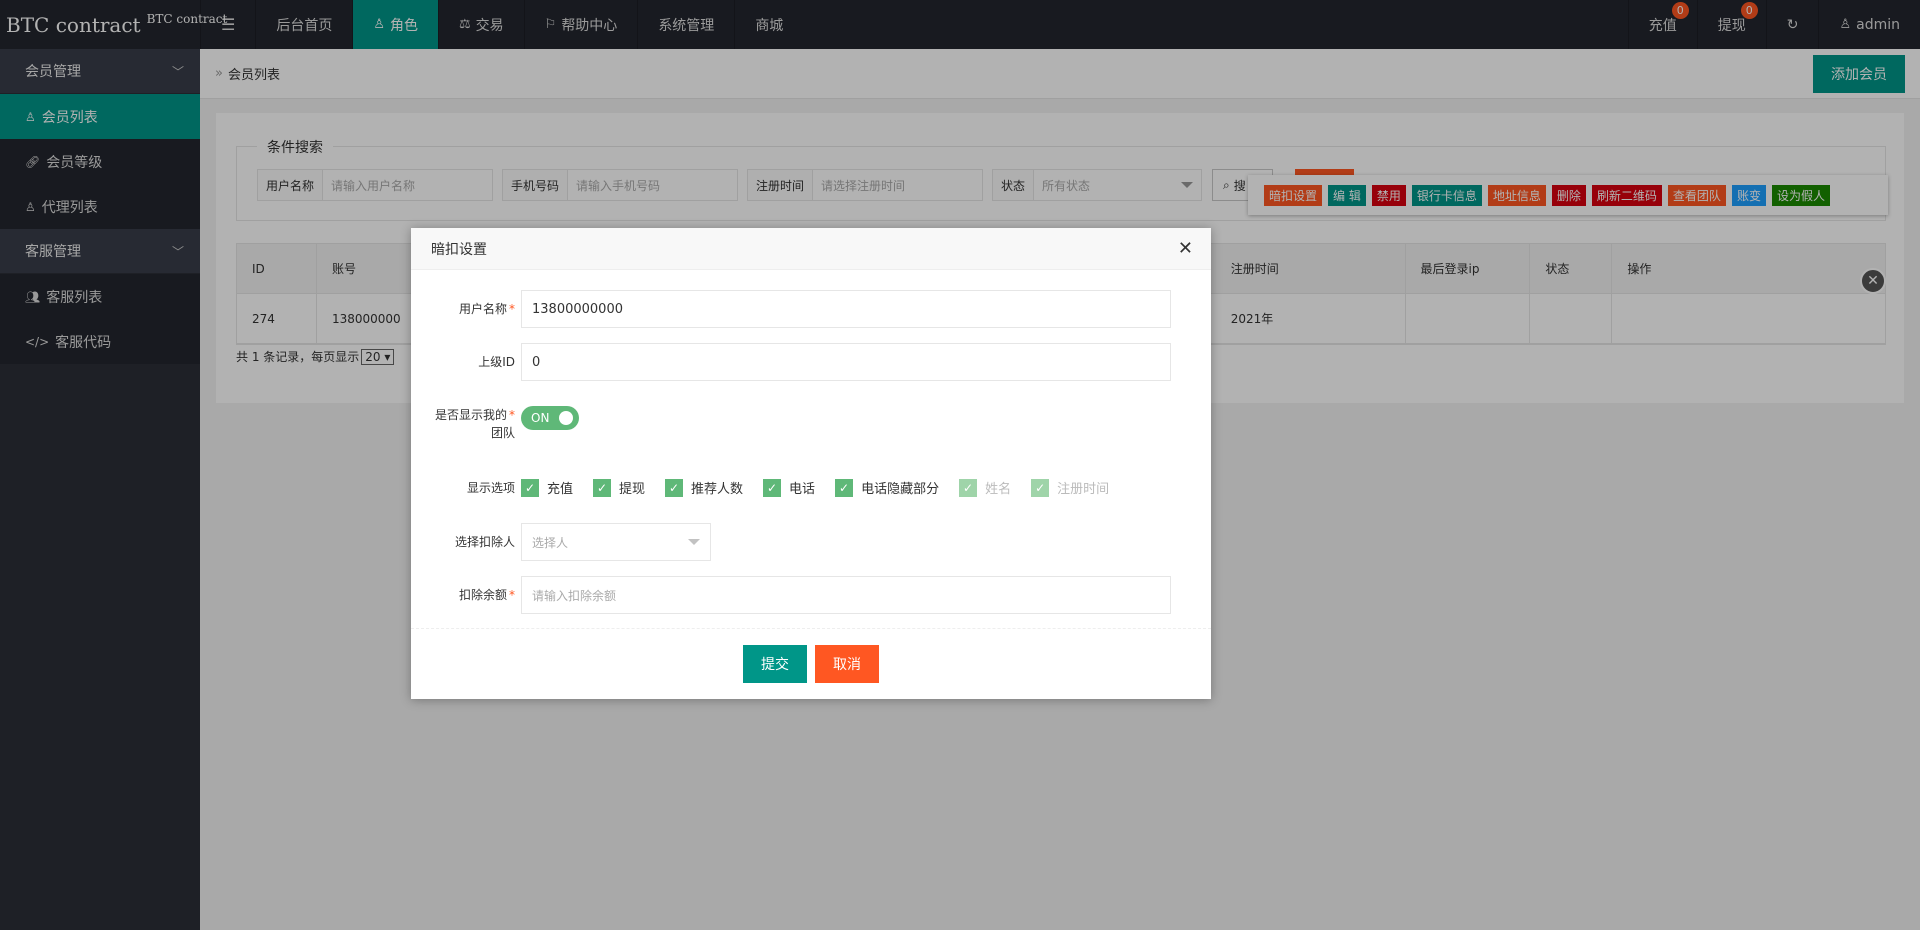 The height and width of the screenshot is (930, 1920). What do you see at coordinates (547, 487) in the screenshot?
I see `option-recharge-checkbox: ✓ 充值` at bounding box center [547, 487].